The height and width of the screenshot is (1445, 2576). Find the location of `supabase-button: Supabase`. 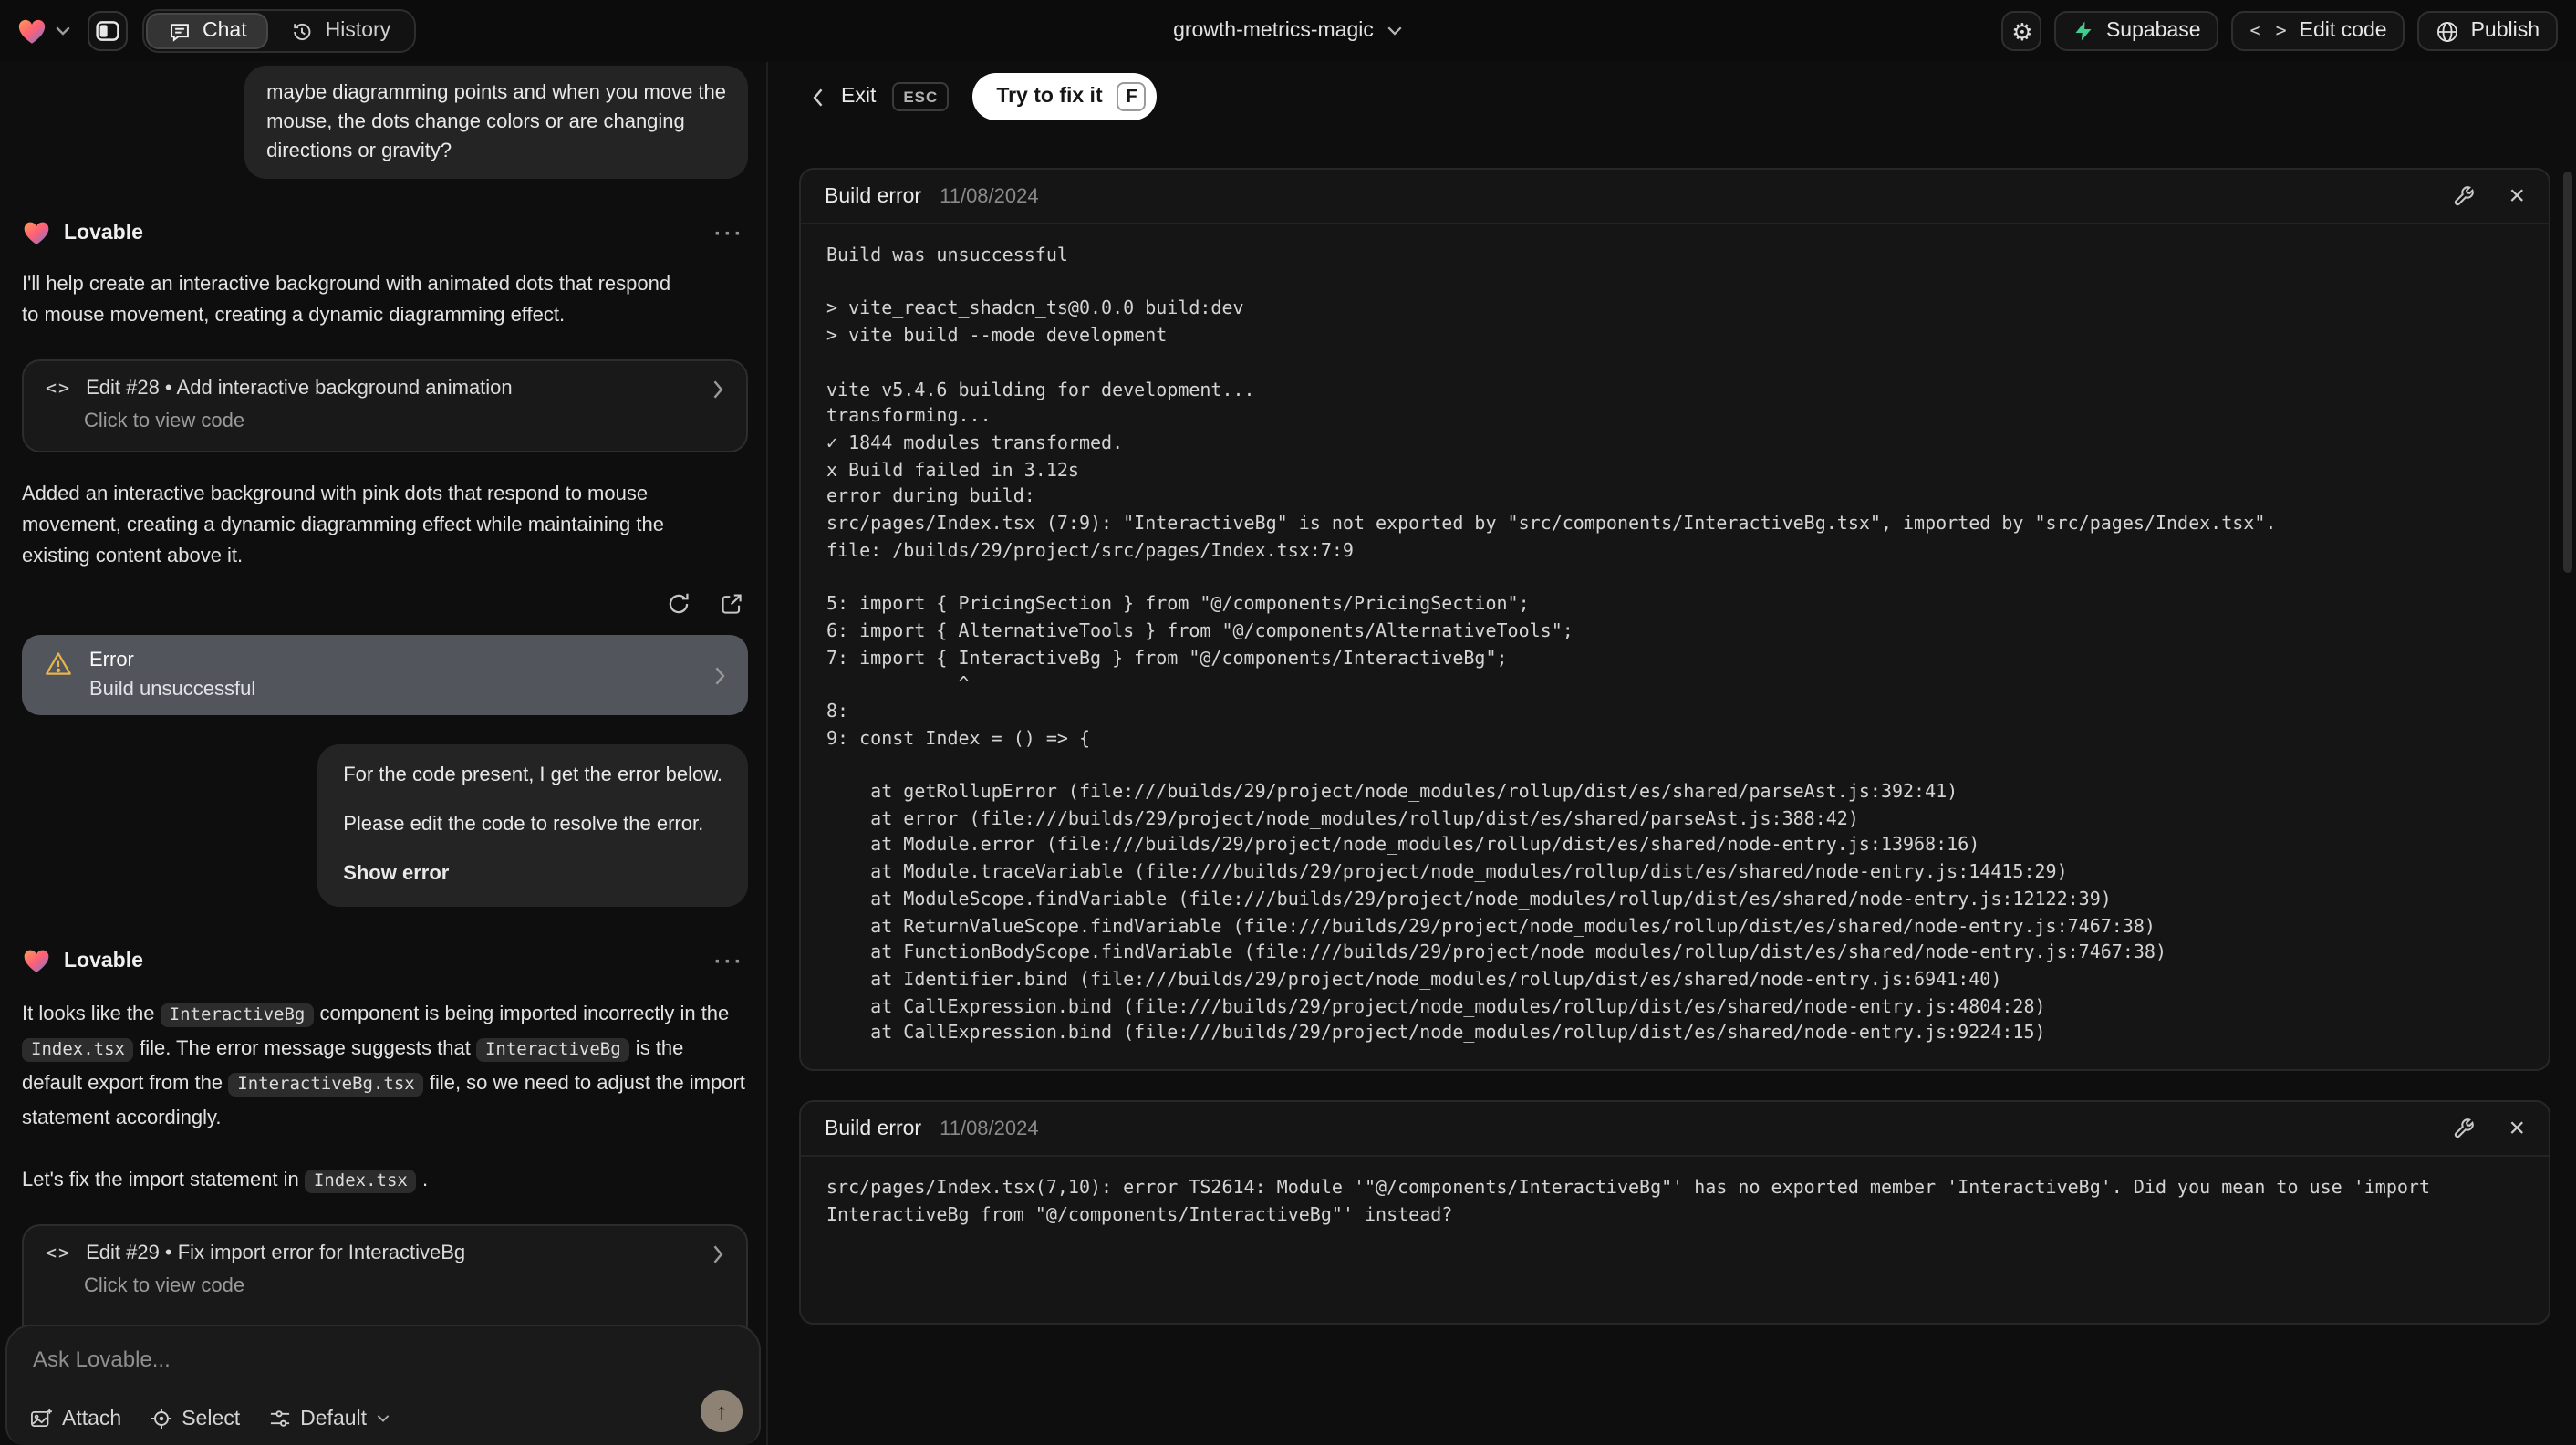

supabase-button: Supabase is located at coordinates (2136, 31).